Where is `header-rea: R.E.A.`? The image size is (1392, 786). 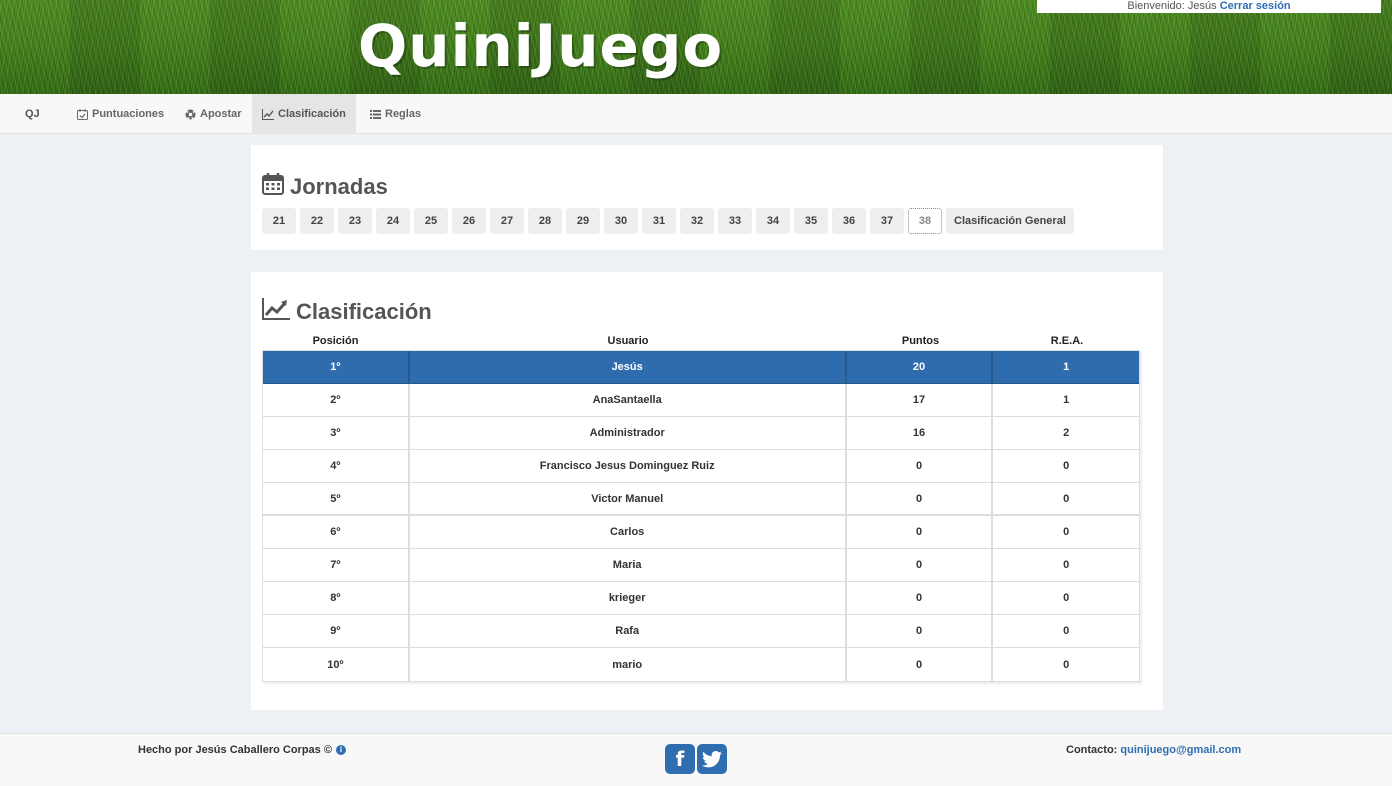 header-rea: R.E.A. is located at coordinates (1067, 341).